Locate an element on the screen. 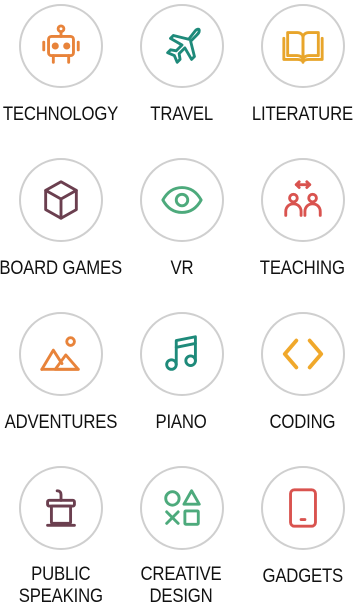 The image size is (363, 614). cube-icon is located at coordinates (60, 200).